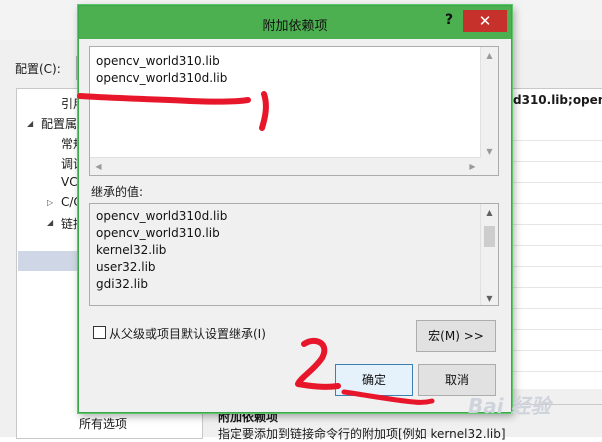 This screenshot has width=602, height=442. I want to click on inherited-line: kernel32.lib, so click(131, 250).